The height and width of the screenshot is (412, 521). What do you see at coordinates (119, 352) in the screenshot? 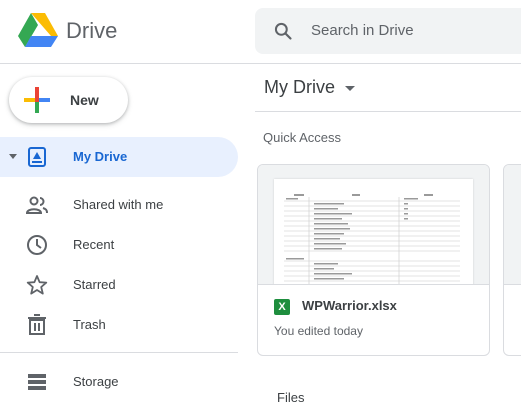
I see `sidebar-divider` at bounding box center [119, 352].